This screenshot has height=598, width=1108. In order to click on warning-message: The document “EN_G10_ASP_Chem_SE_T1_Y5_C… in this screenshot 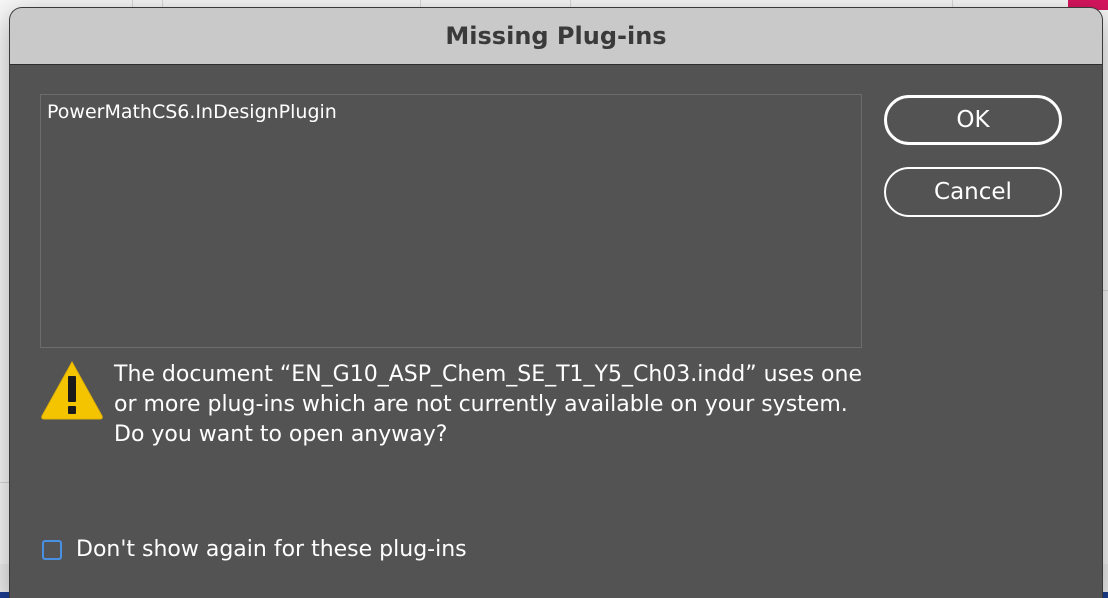, I will do `click(488, 404)`.